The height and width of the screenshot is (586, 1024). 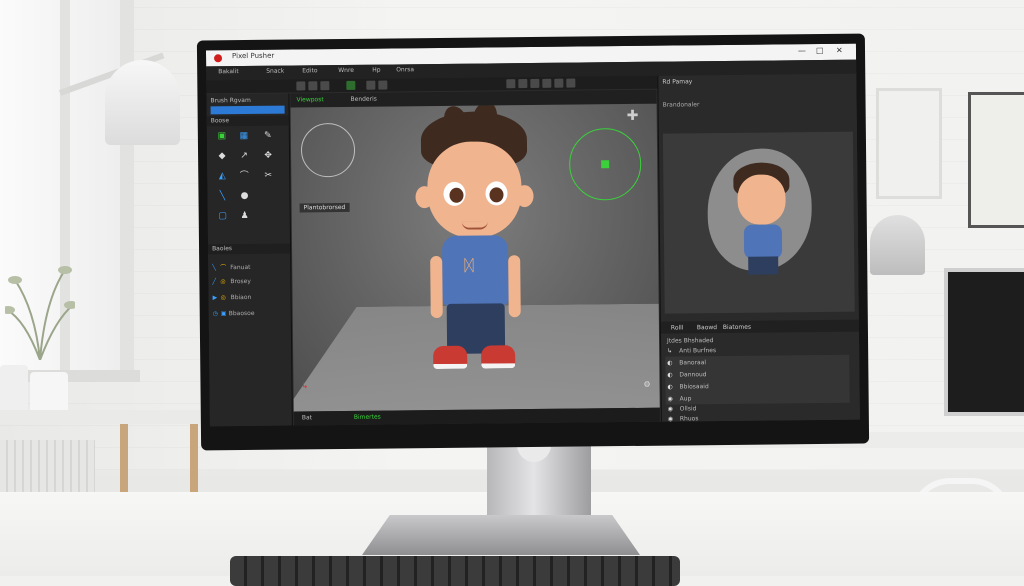 I want to click on menu-item: Bakalit, so click(x=228, y=71).